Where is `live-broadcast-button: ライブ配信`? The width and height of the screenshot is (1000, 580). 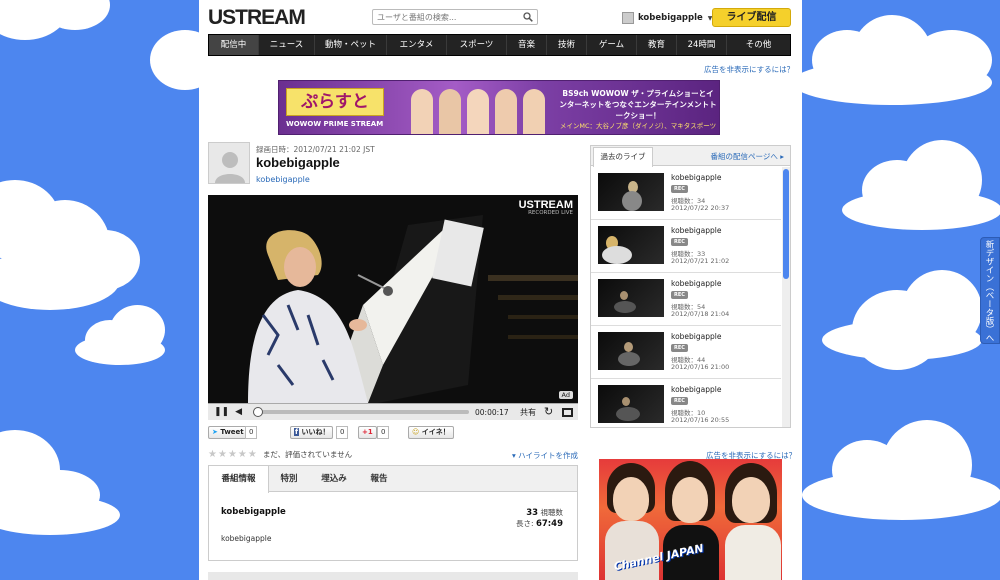 live-broadcast-button: ライブ配信 is located at coordinates (751, 17).